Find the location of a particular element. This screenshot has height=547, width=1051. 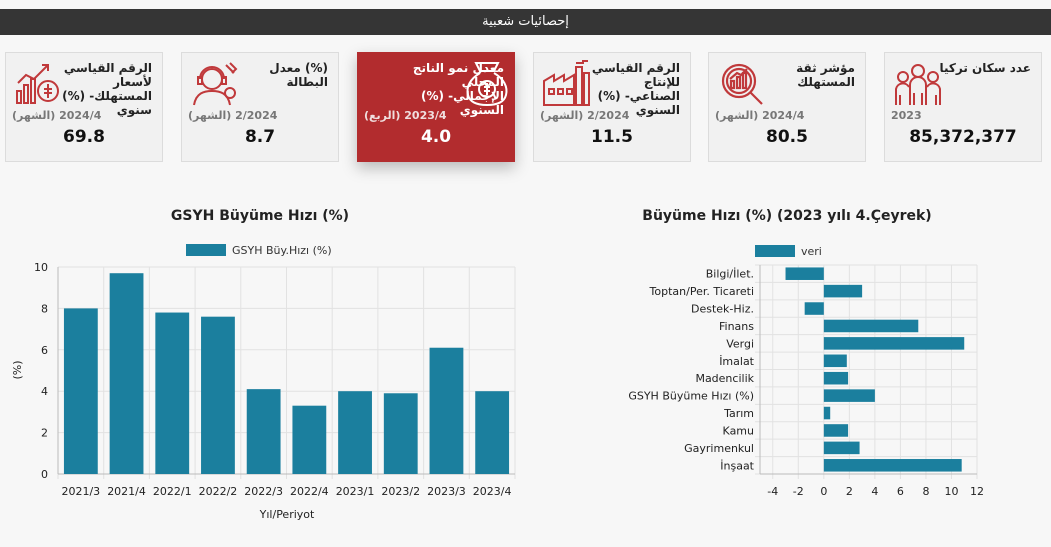

card-period: 2023 is located at coordinates (906, 115).